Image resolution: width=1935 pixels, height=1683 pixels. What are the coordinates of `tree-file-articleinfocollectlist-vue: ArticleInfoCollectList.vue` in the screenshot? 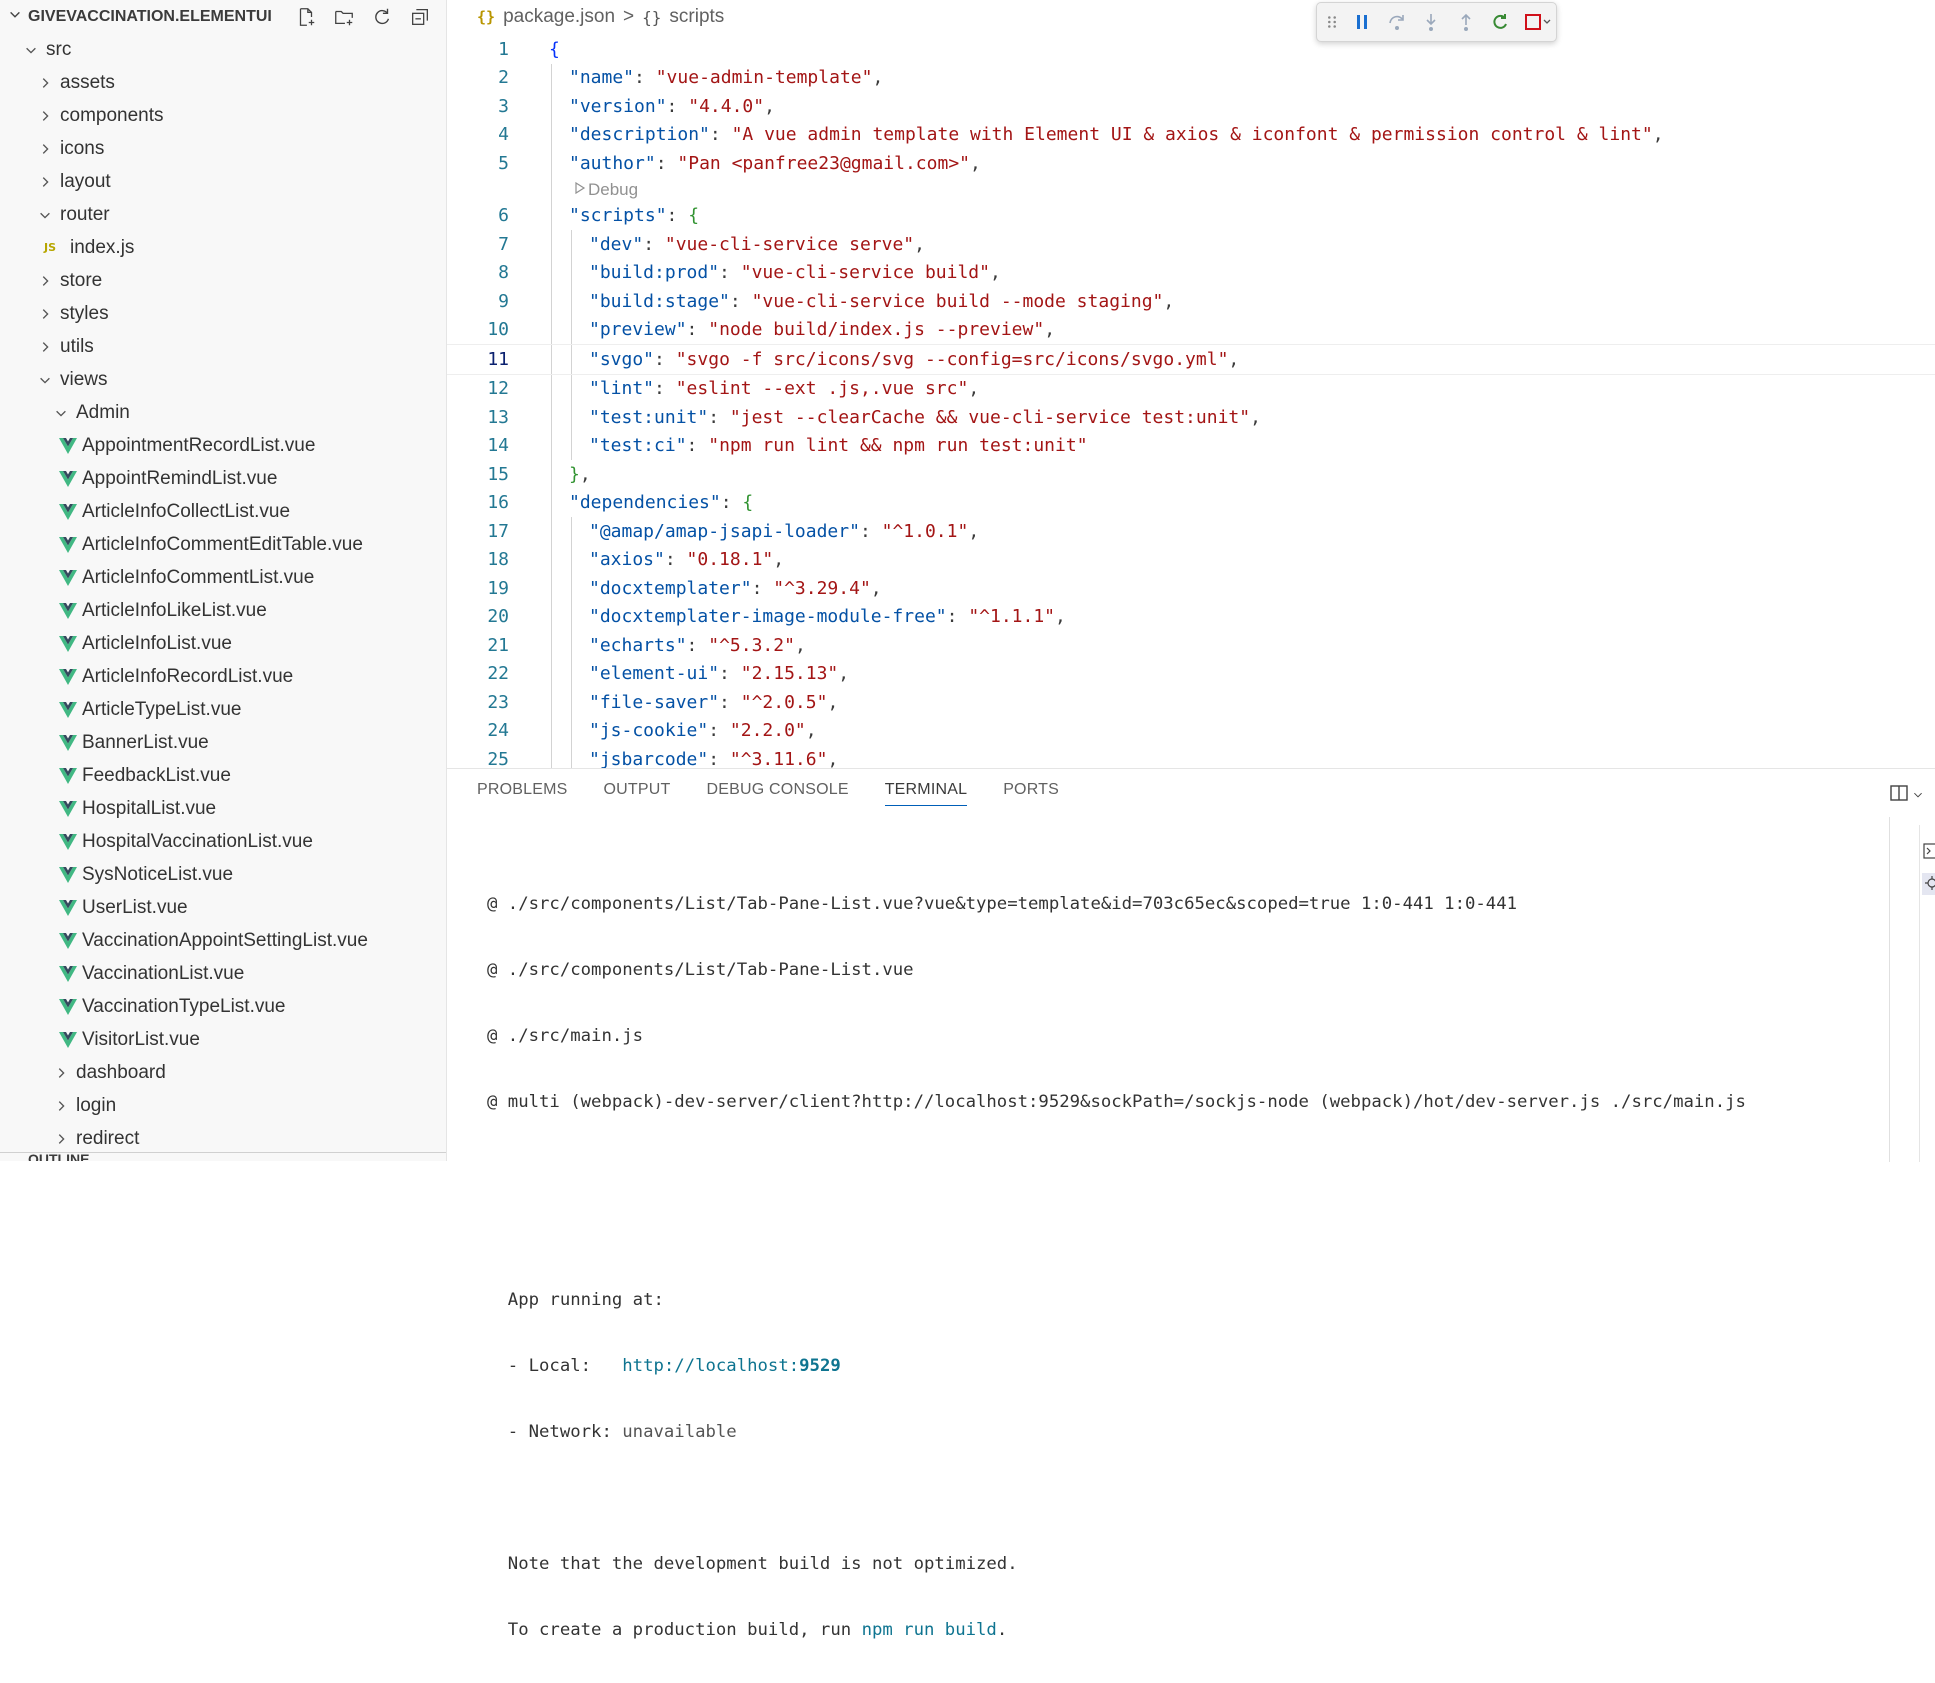 It's located at (223, 511).